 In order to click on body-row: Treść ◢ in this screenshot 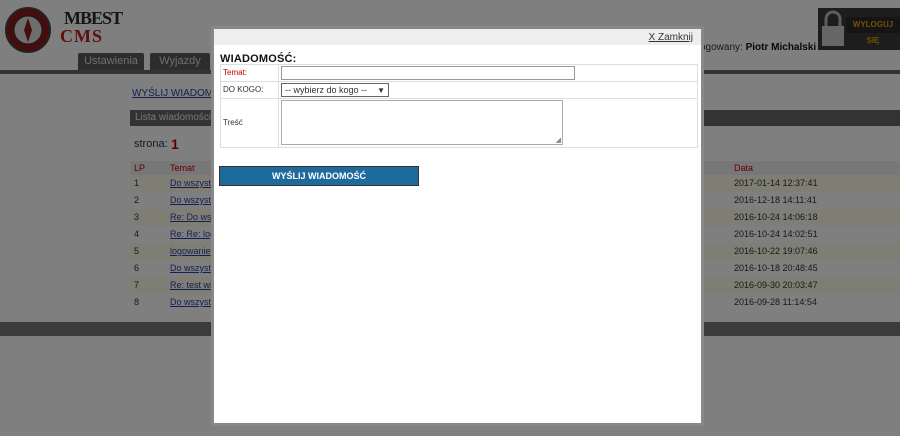, I will do `click(459, 123)`.